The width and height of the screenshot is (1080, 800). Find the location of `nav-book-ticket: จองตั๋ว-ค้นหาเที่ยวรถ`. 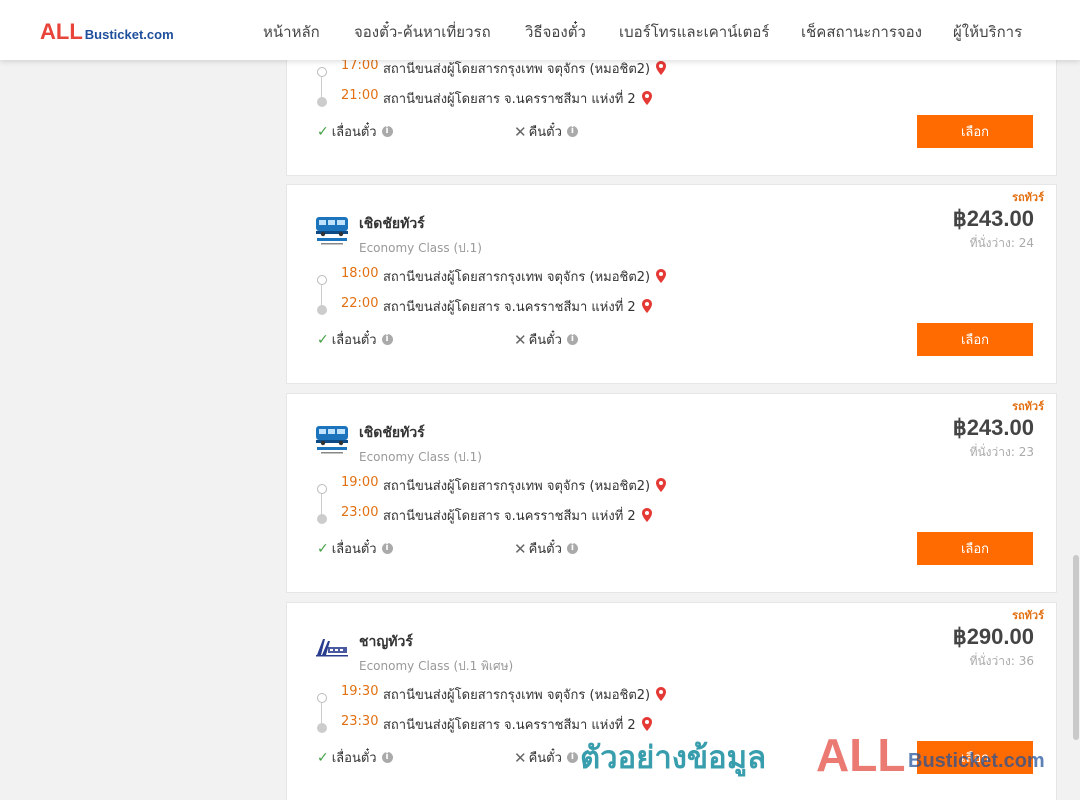

nav-book-ticket: จองตั๋ว-ค้นหาเที่ยวรถ is located at coordinates (422, 32).